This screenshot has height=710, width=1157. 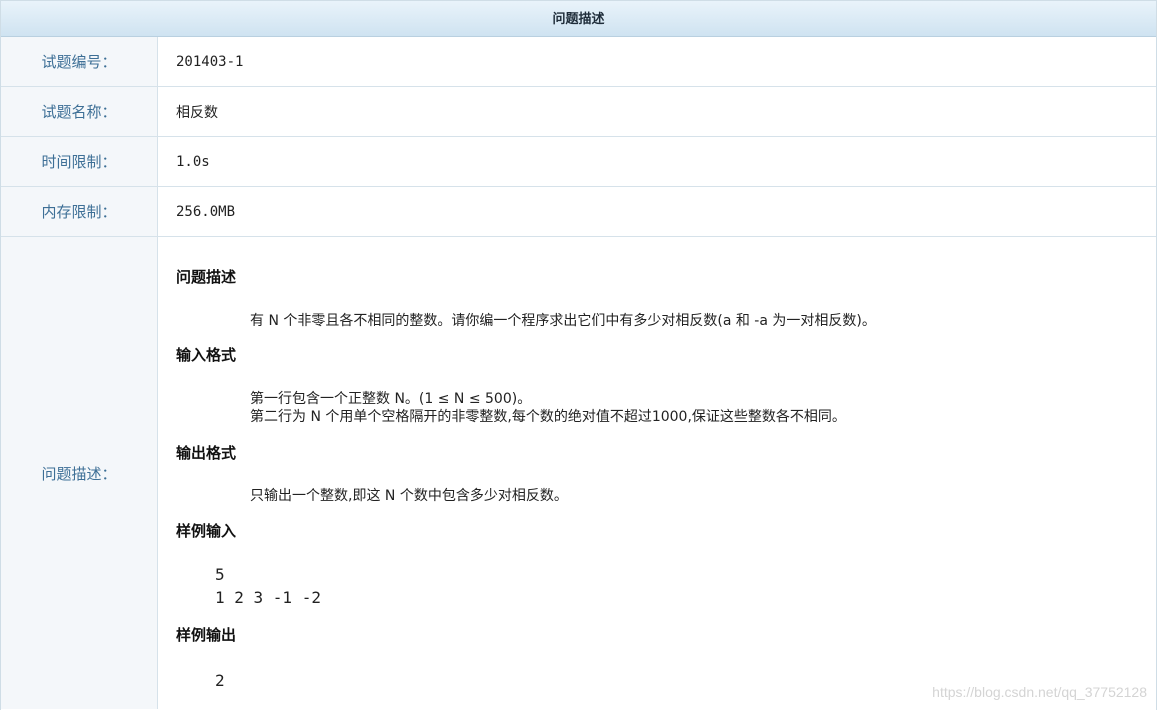 What do you see at coordinates (206, 531) in the screenshot?
I see `sample-input-title: 样例输入` at bounding box center [206, 531].